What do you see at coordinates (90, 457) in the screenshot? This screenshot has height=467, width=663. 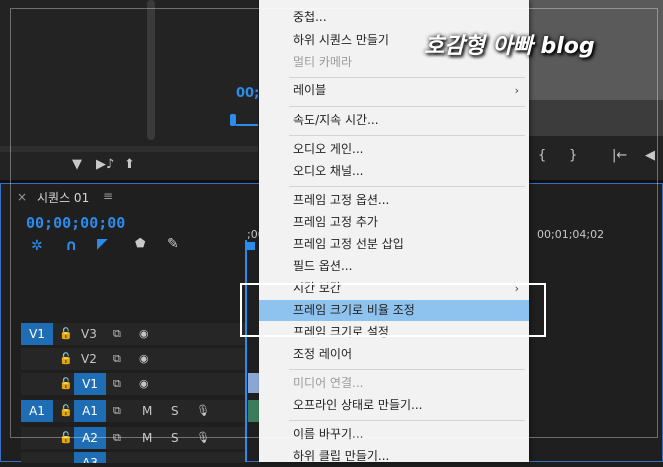 I see `track-target-a3: A3` at bounding box center [90, 457].